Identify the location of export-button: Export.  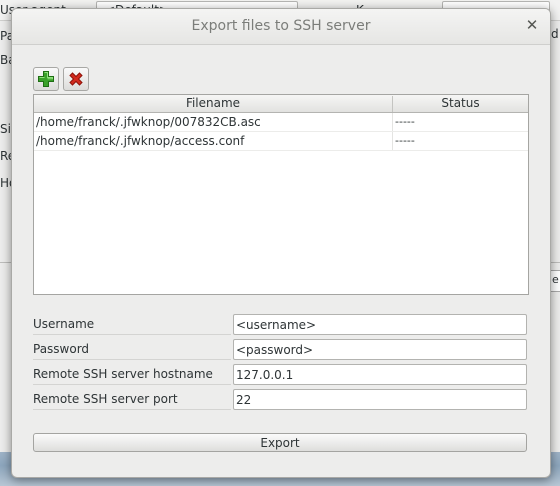
(280, 442).